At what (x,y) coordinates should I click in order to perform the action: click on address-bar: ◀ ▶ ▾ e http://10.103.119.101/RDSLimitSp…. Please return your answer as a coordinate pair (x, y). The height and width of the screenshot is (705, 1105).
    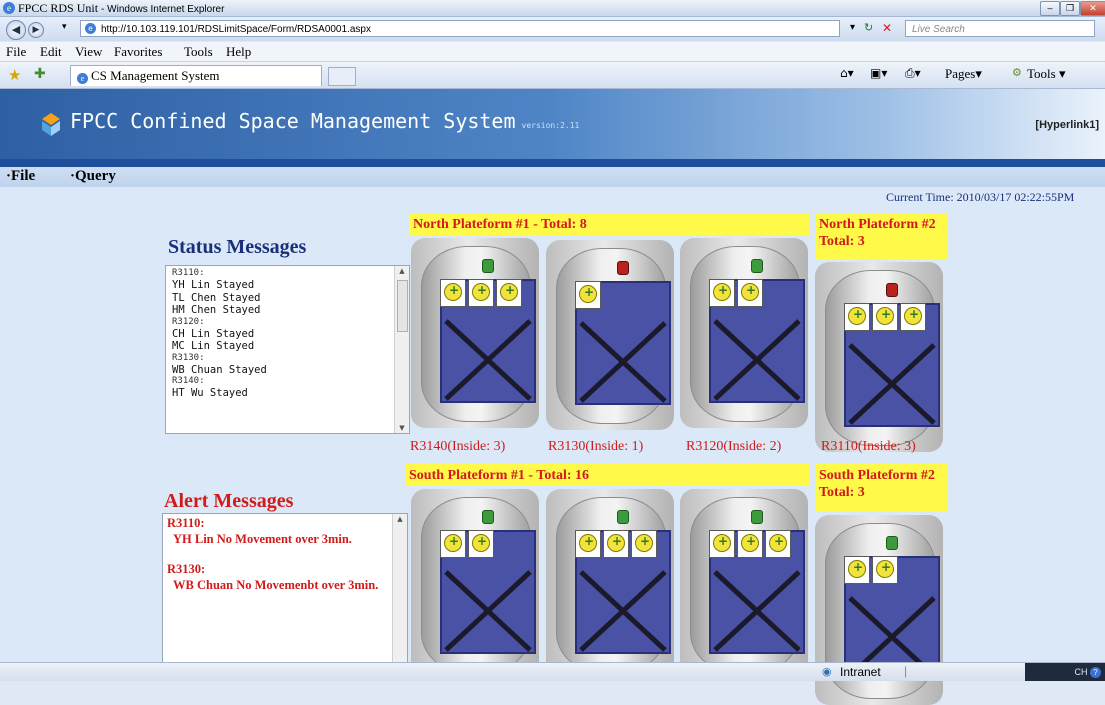
    Looking at the image, I should click on (552, 29).